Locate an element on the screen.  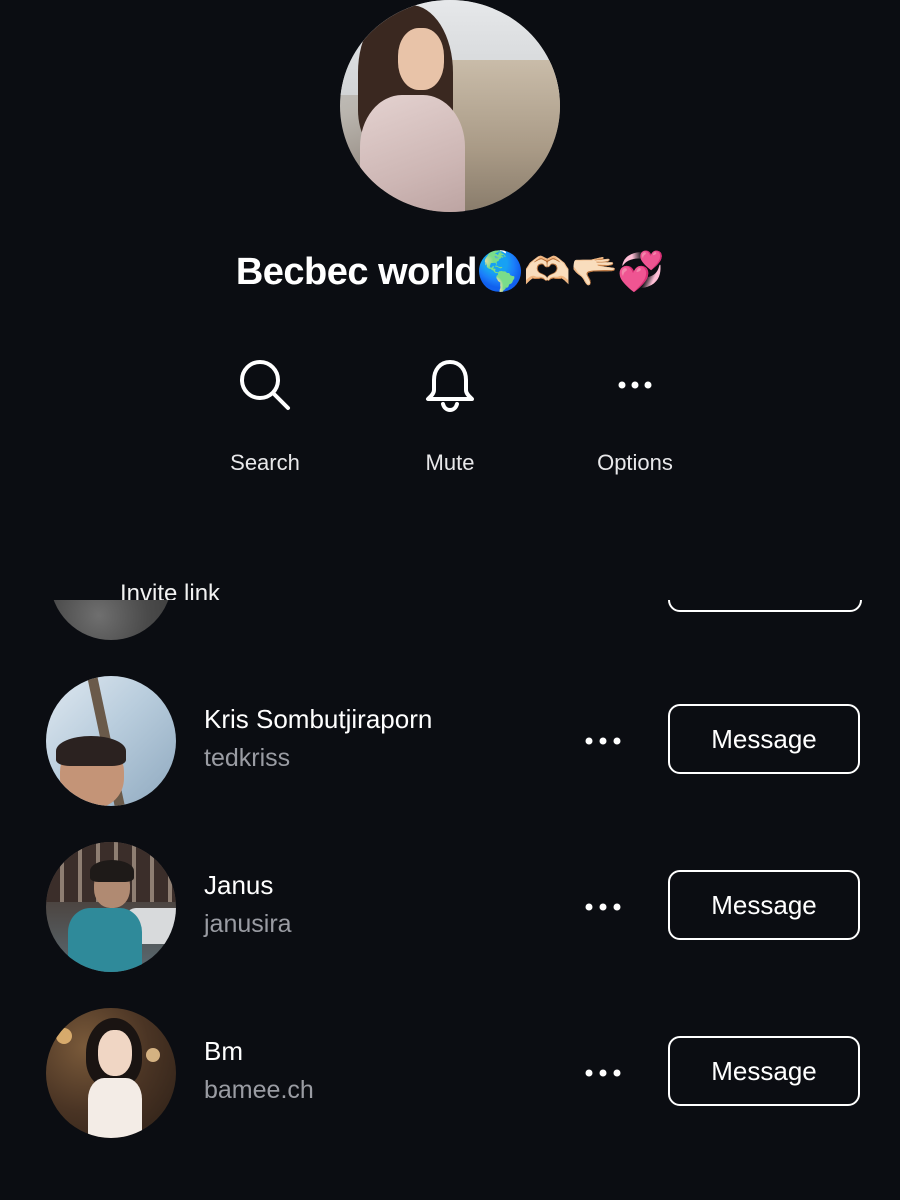
more-horizontal-icon is located at coordinates (635, 385).